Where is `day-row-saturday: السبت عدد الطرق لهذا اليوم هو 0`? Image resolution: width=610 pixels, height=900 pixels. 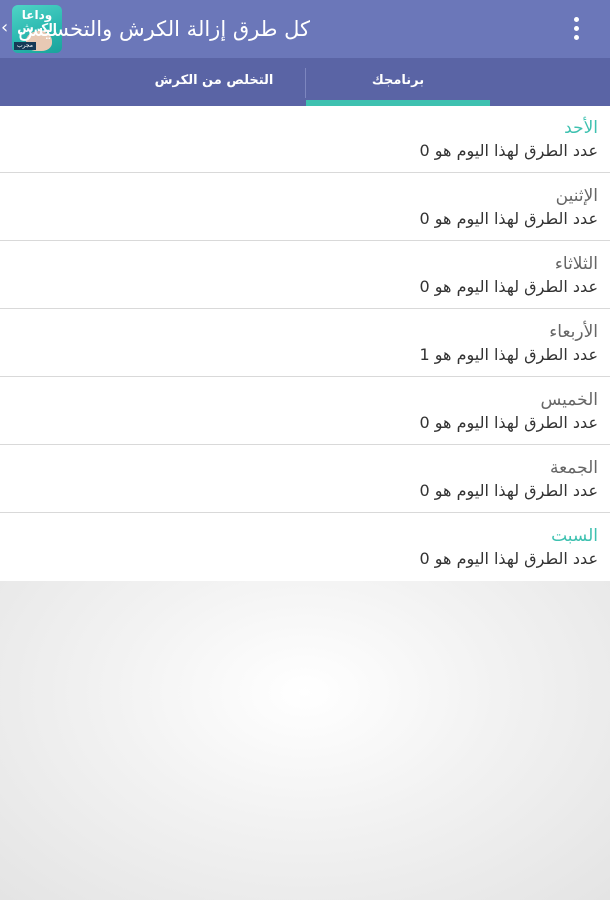 day-row-saturday: السبت عدد الطرق لهذا اليوم هو 0 is located at coordinates (305, 547).